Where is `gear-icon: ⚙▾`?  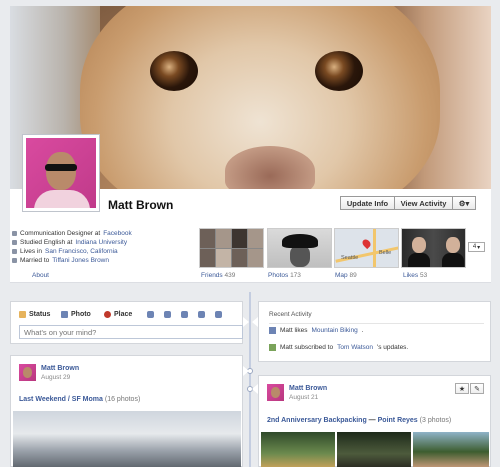
gear-icon: ⚙▾ is located at coordinates (464, 203).